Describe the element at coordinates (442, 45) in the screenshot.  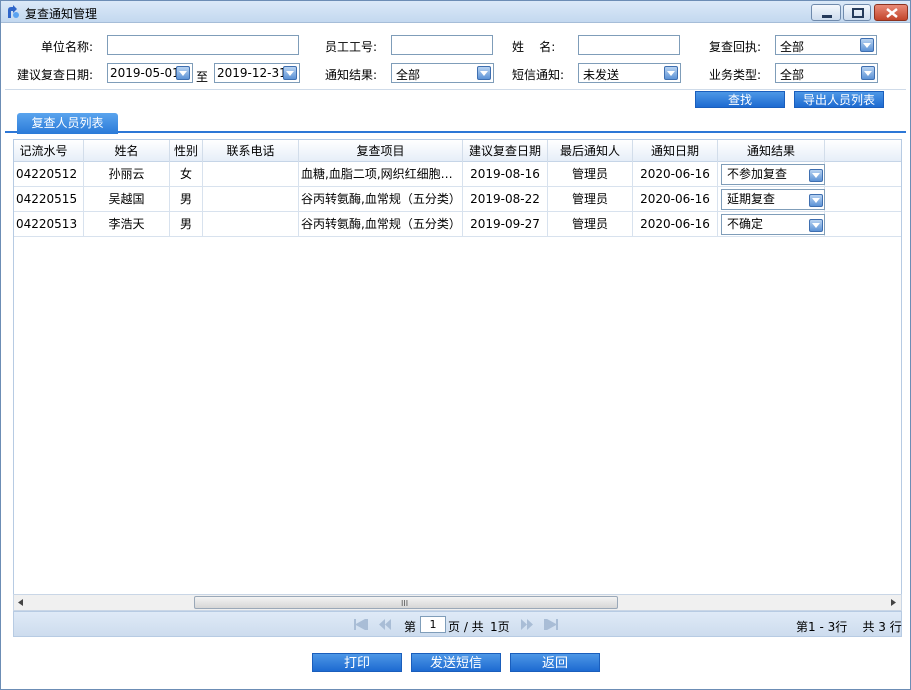
I see `employee-id-input` at that location.